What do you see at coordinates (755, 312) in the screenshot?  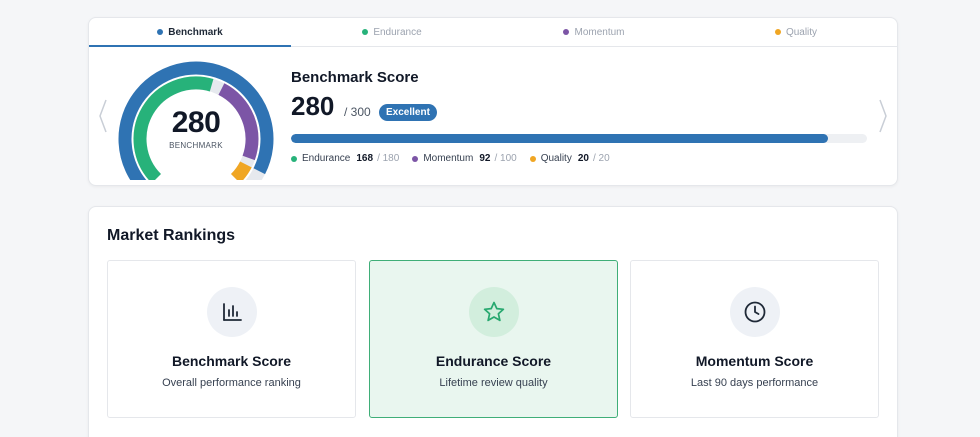 I see `clock-icon` at bounding box center [755, 312].